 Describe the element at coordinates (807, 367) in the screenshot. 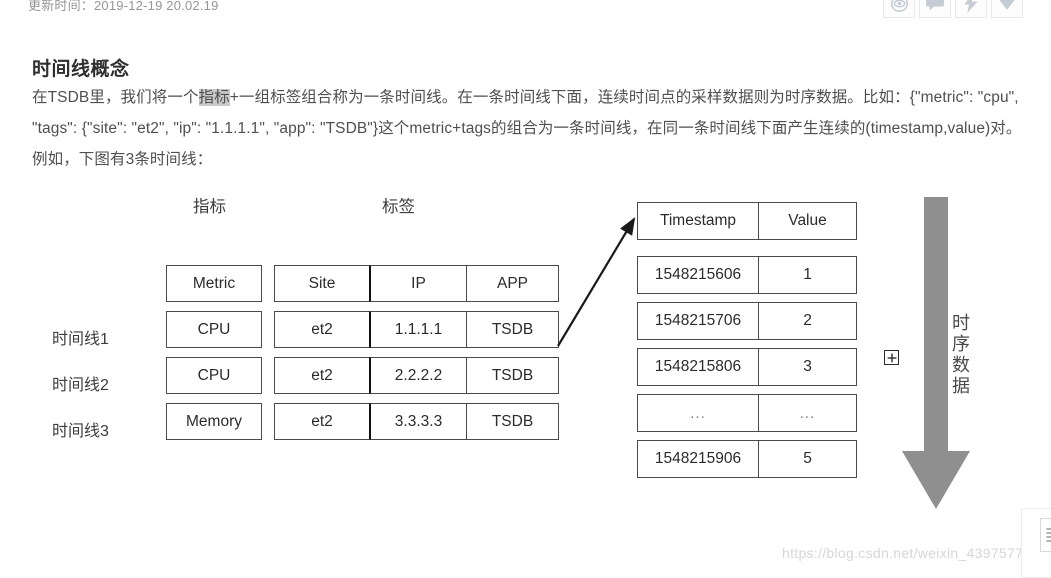

I see `series-value-row3: 3` at that location.